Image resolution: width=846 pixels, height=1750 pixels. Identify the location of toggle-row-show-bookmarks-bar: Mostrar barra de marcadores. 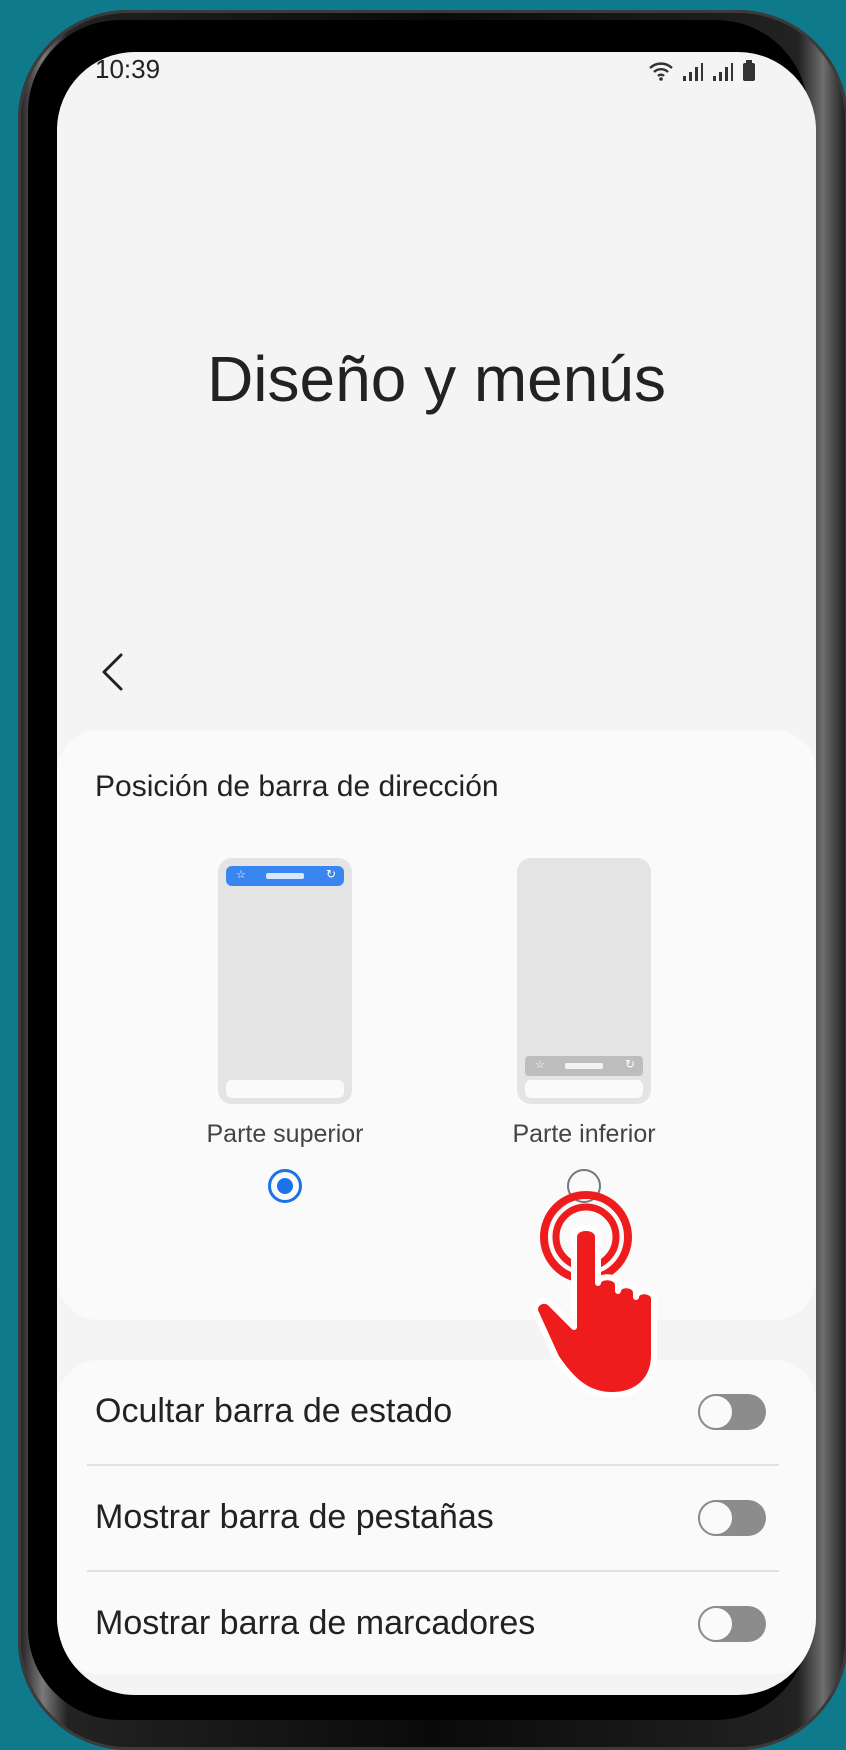
(436, 1624).